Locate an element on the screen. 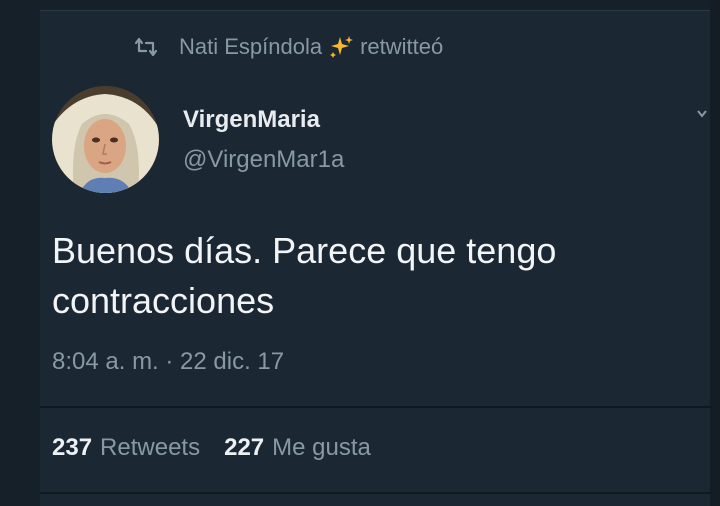 This screenshot has height=506, width=720. edge-shadow is located at coordinates (715, 253).